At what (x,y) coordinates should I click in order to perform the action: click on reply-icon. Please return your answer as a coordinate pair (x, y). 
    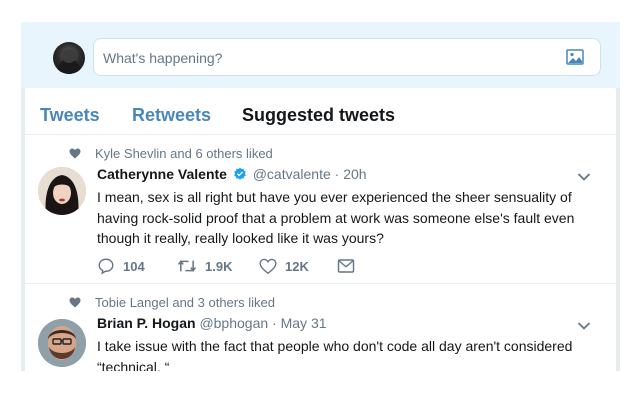
    Looking at the image, I should click on (106, 266).